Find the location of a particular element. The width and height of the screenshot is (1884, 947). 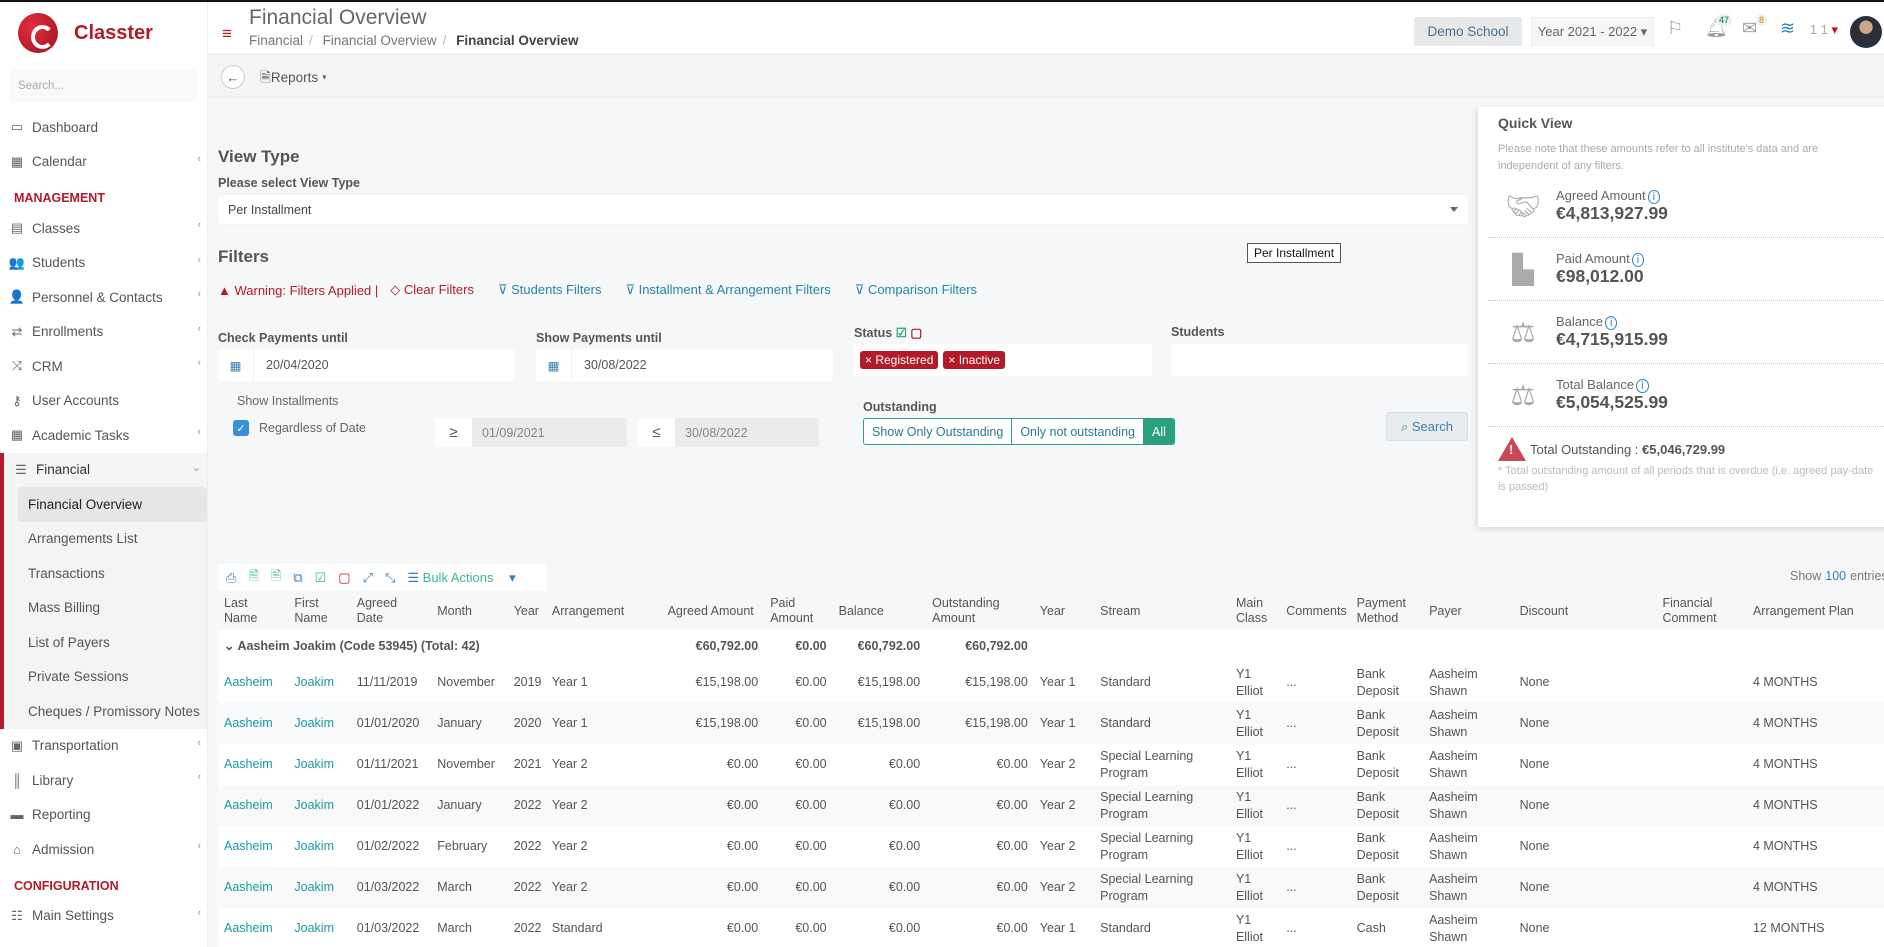

sidebar-item-admission: ⌂ Admission ‹ is located at coordinates (103, 849).